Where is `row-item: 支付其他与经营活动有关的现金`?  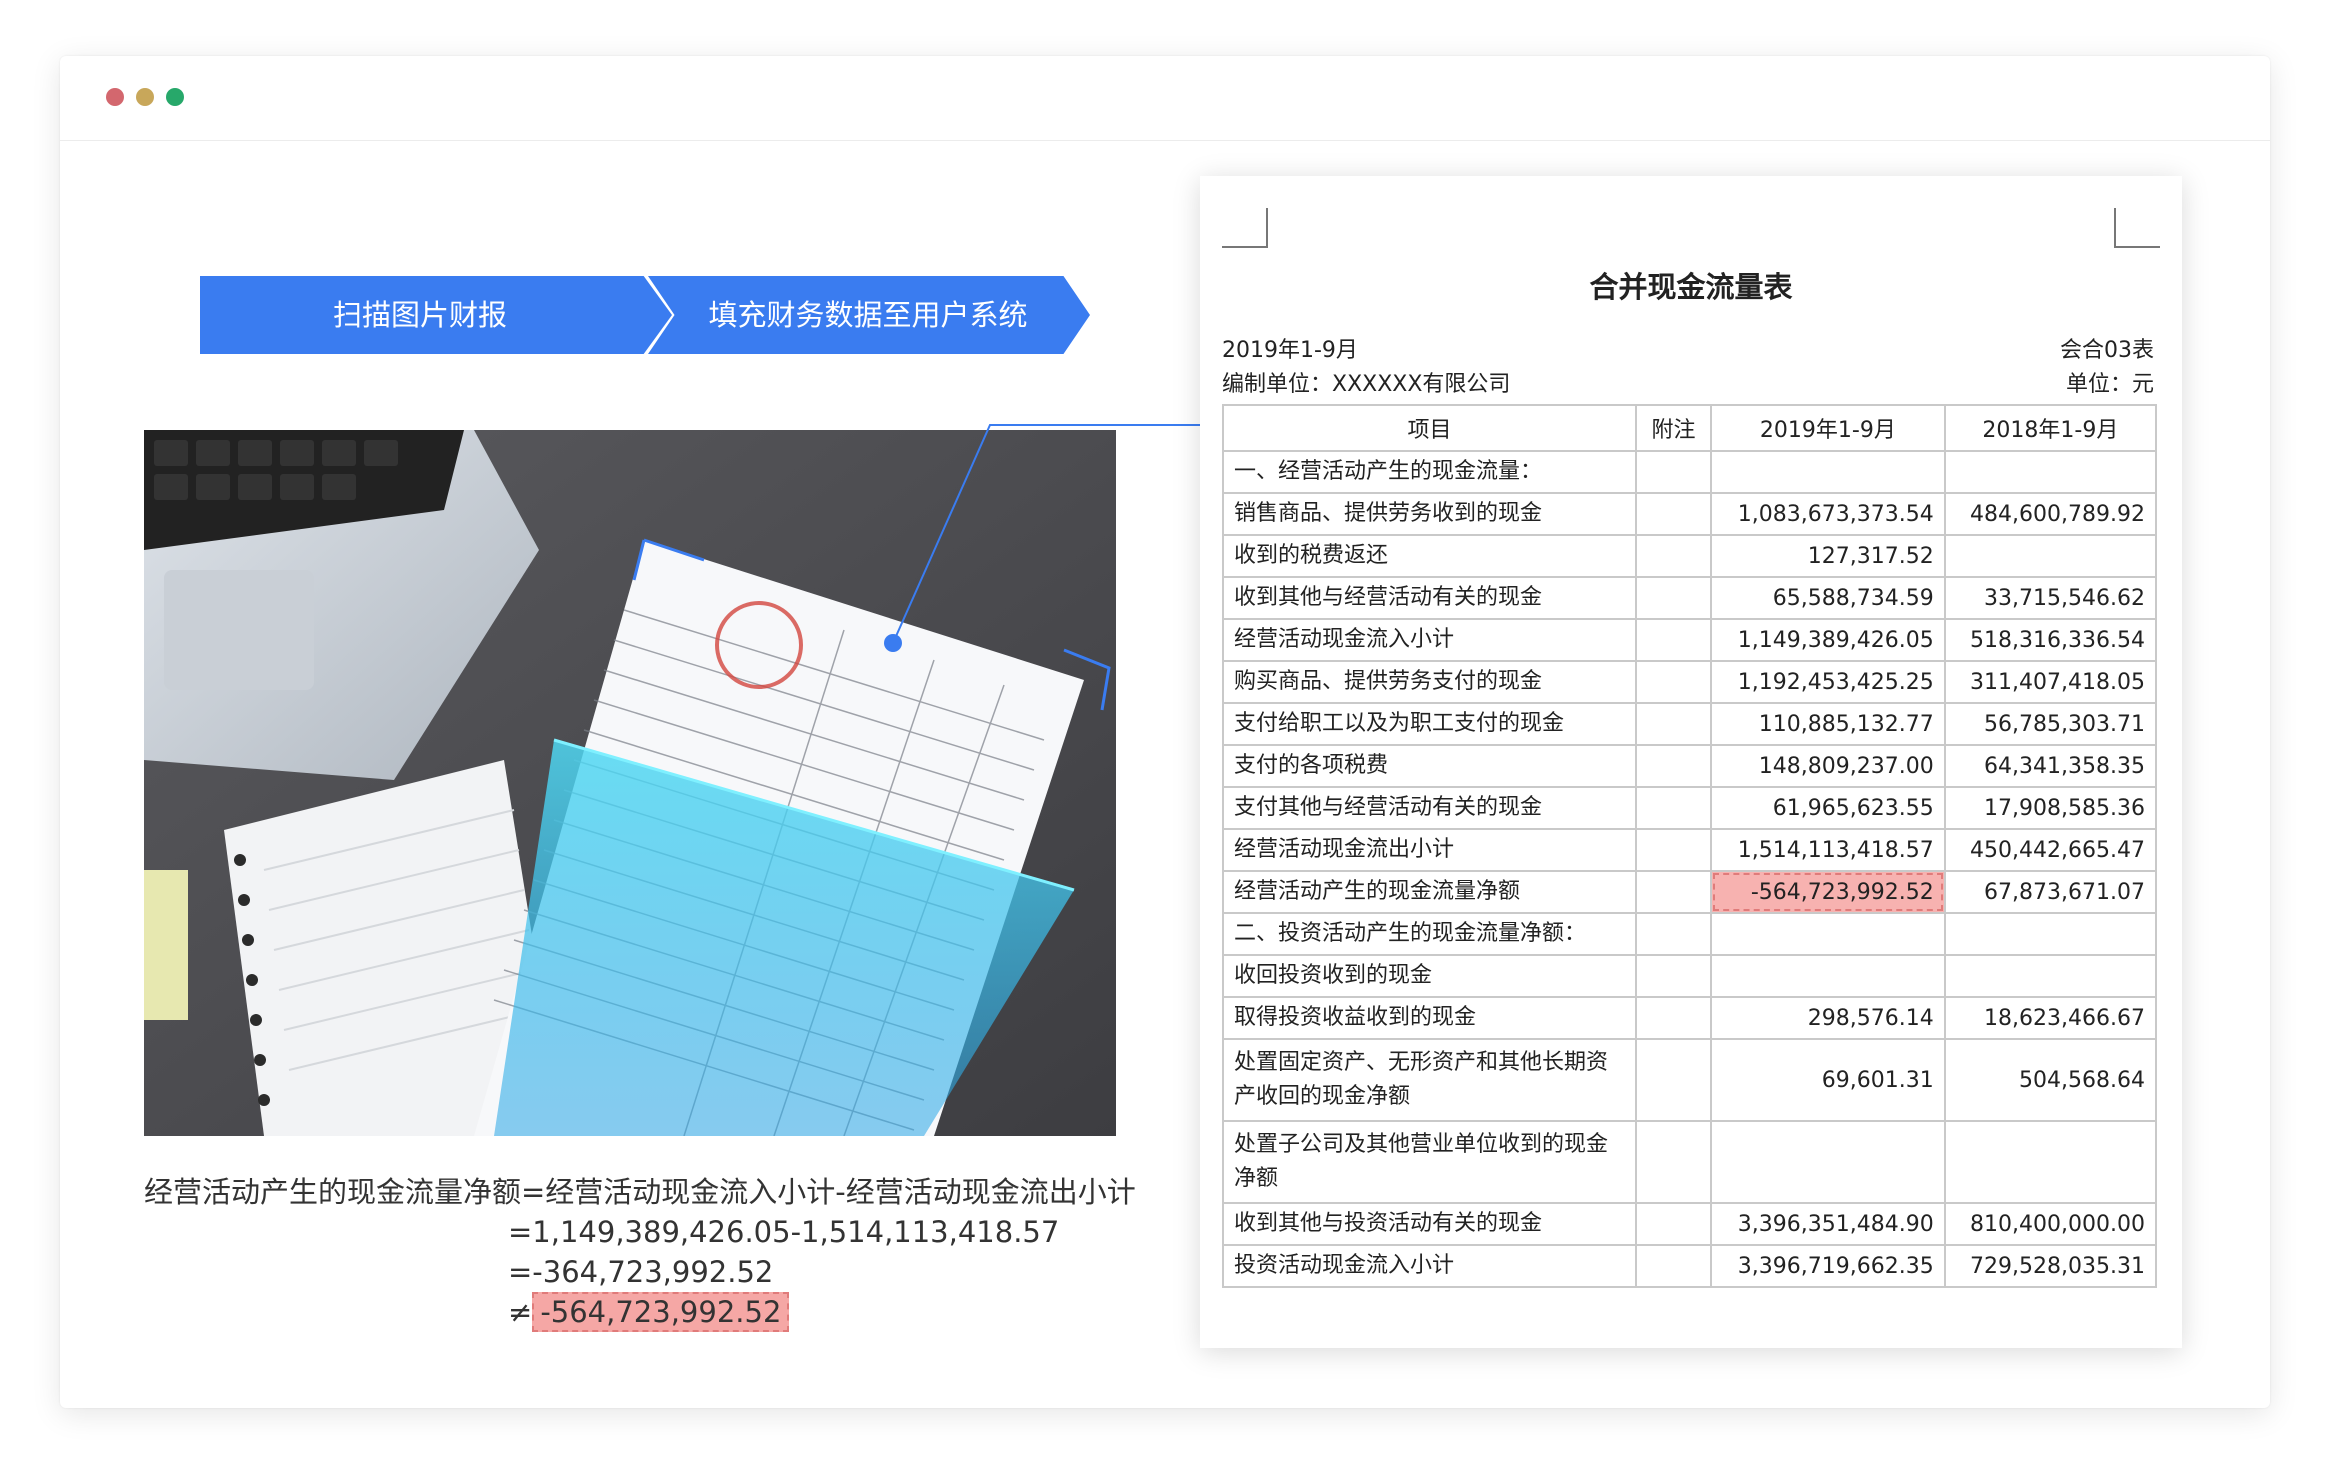
row-item: 支付其他与经营活动有关的现金 is located at coordinates (1429, 808).